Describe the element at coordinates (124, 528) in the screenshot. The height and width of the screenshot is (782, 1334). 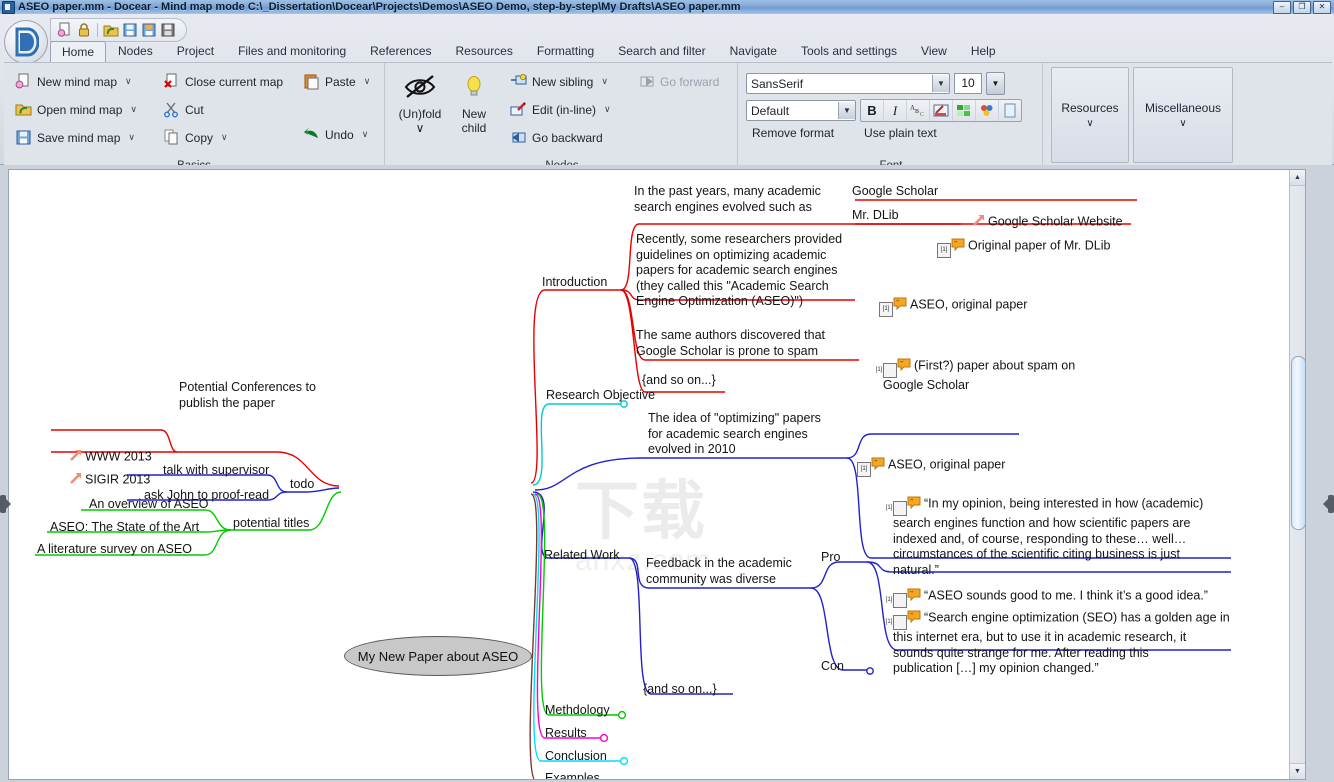
I see `node-aseo-state-of-the-art: ASEO: The State of the Art` at that location.